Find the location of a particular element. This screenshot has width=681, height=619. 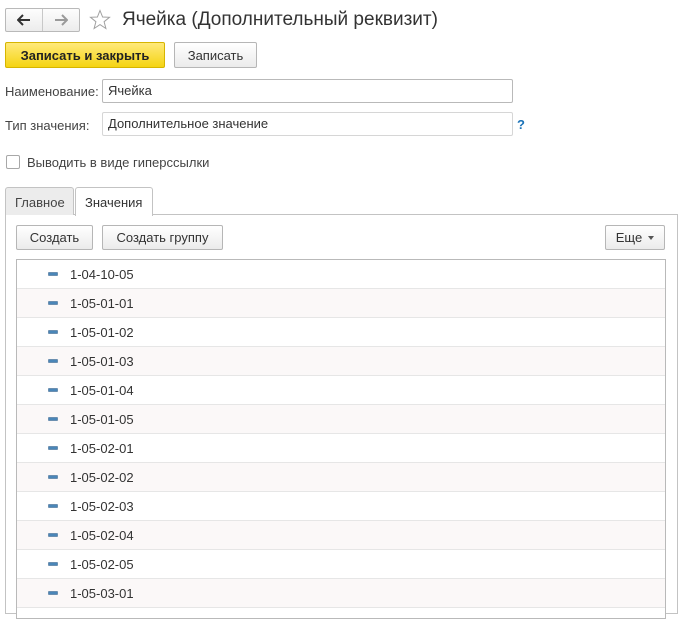

table-row: 1-05-02-03 is located at coordinates (341, 506).